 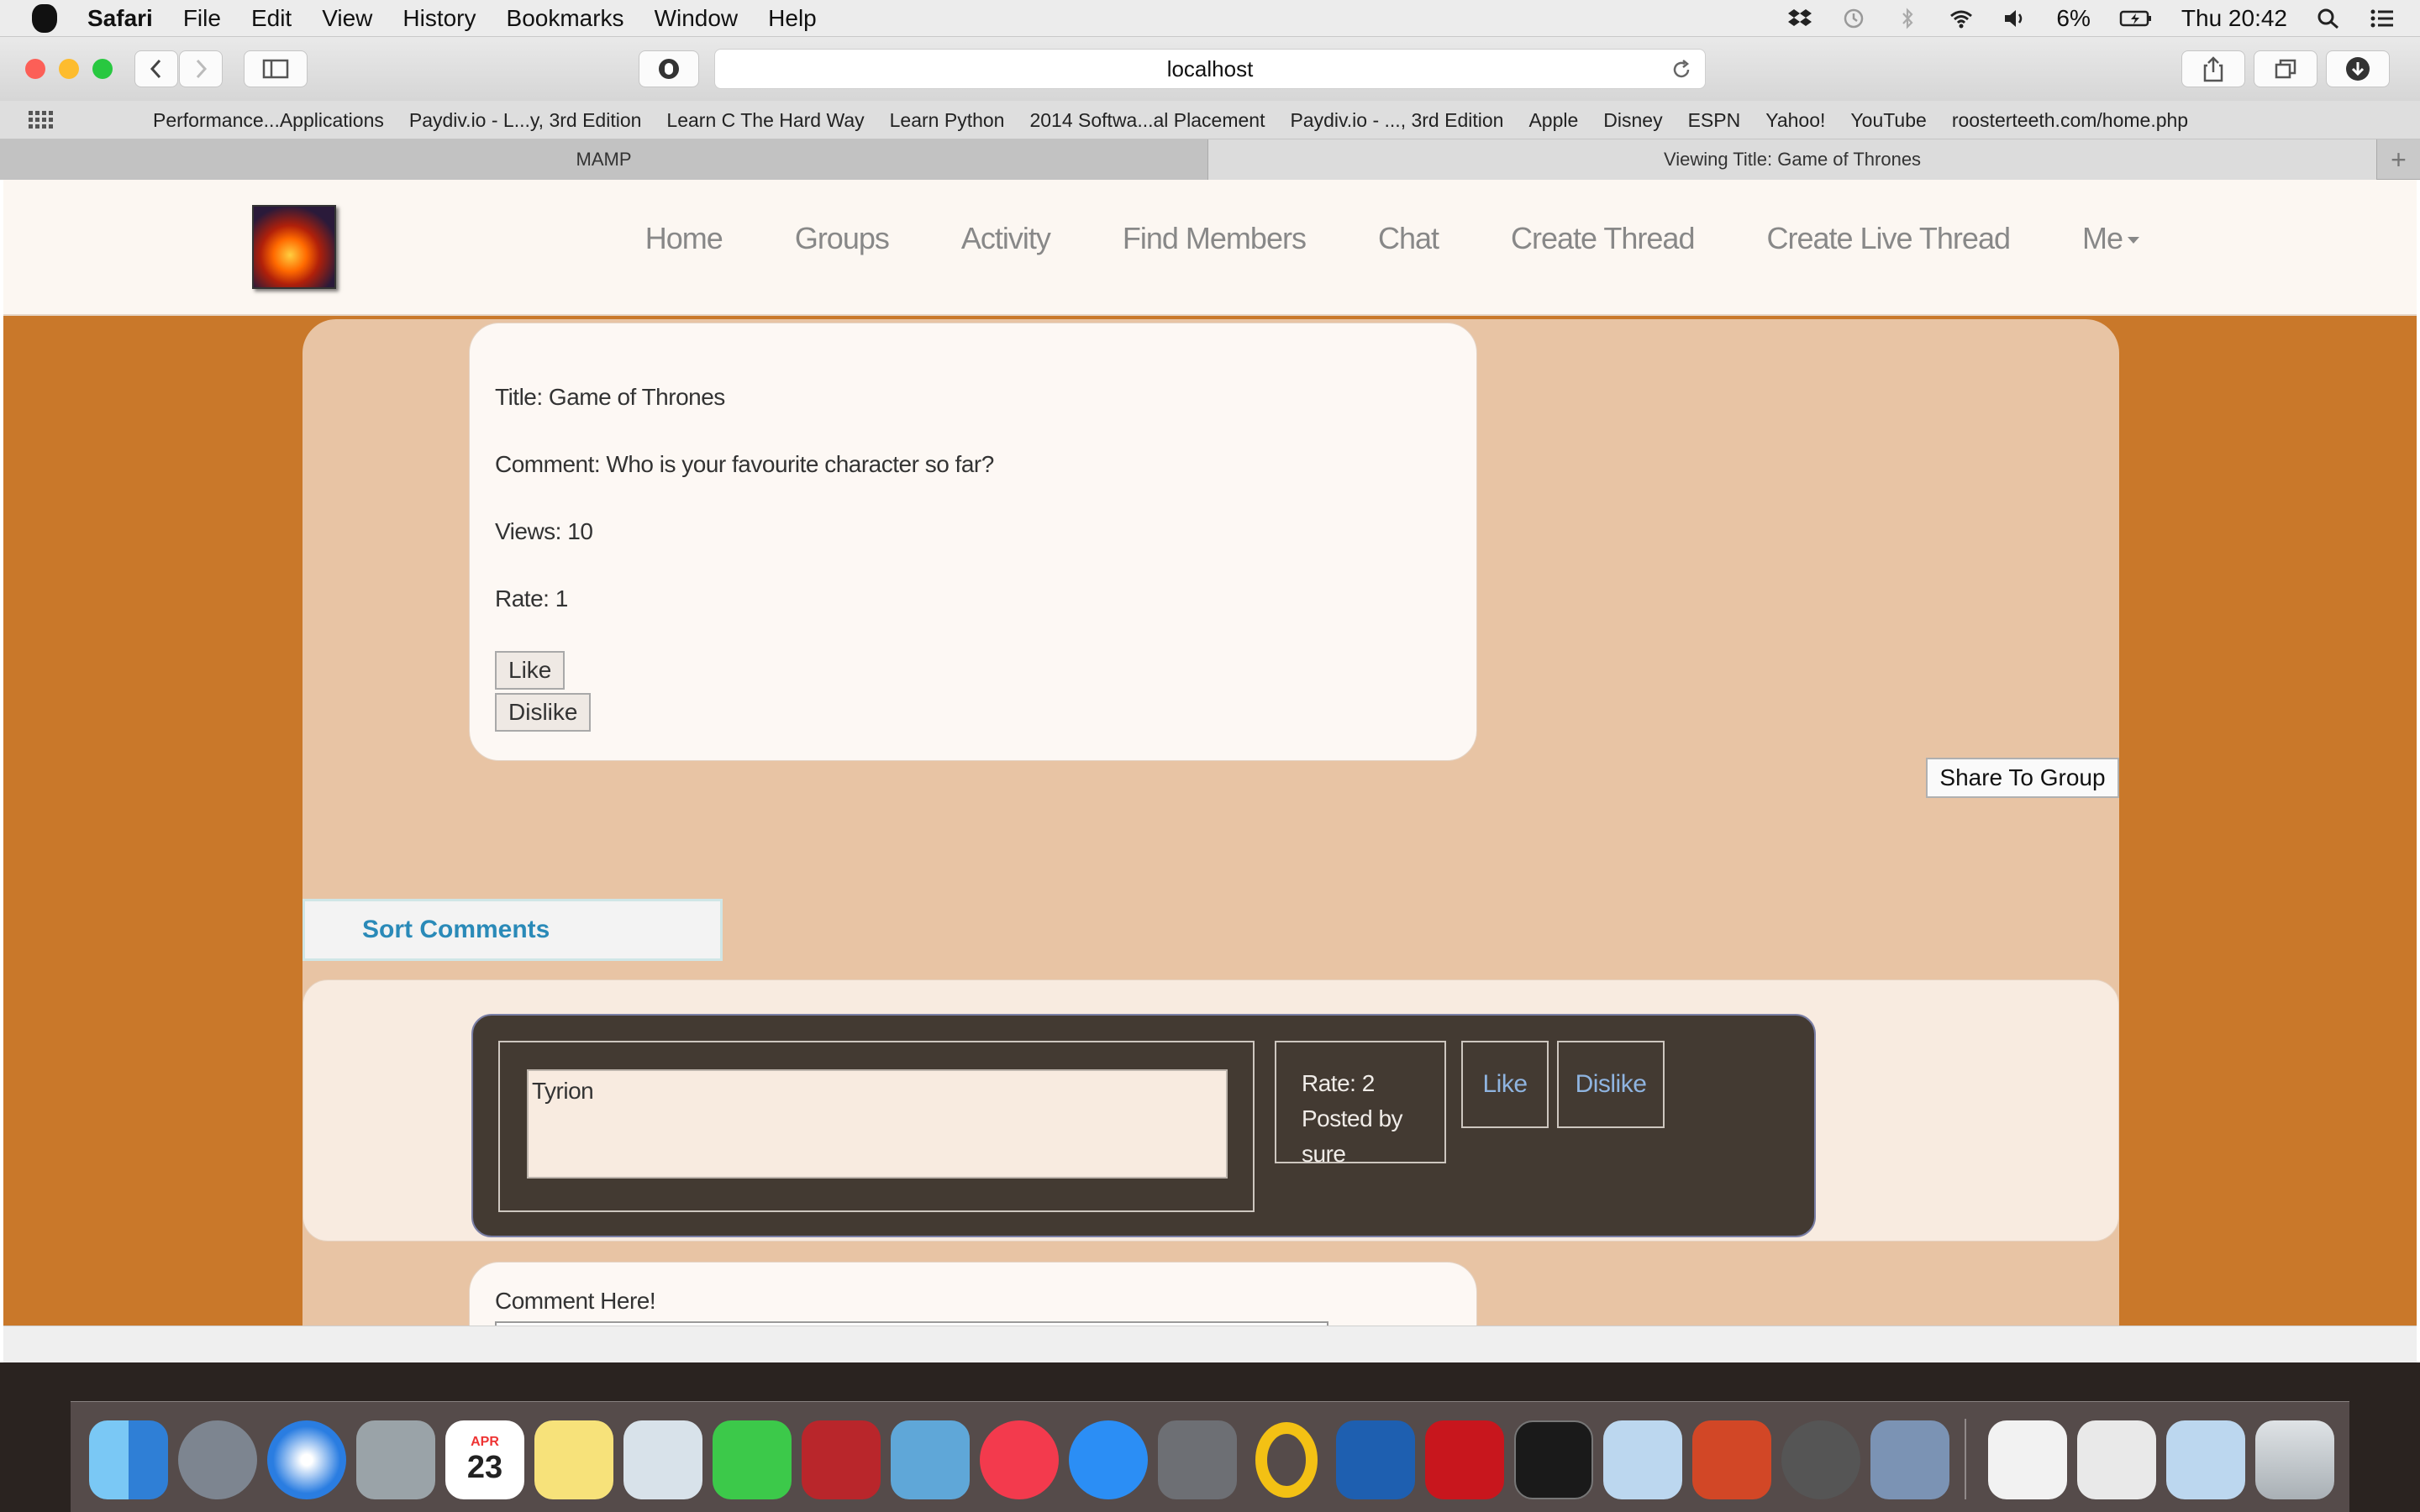 What do you see at coordinates (1611, 1084) in the screenshot?
I see `comment-dislike-button: Dislike` at bounding box center [1611, 1084].